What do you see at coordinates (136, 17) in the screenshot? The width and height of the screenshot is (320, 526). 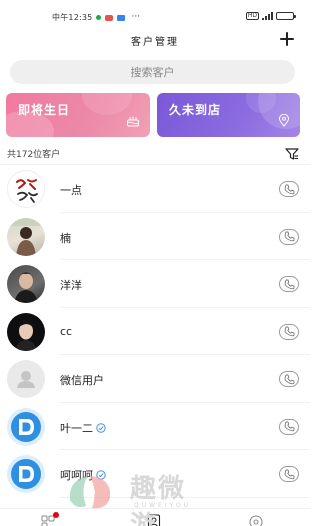 I see `more-notifications-icon: ···` at bounding box center [136, 17].